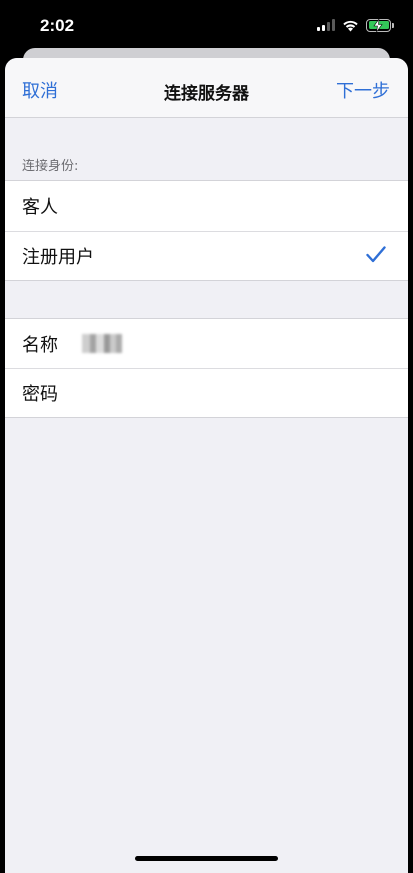 The height and width of the screenshot is (873, 413). Describe the element at coordinates (326, 25) in the screenshot. I see `cellular-signal-icon` at that location.